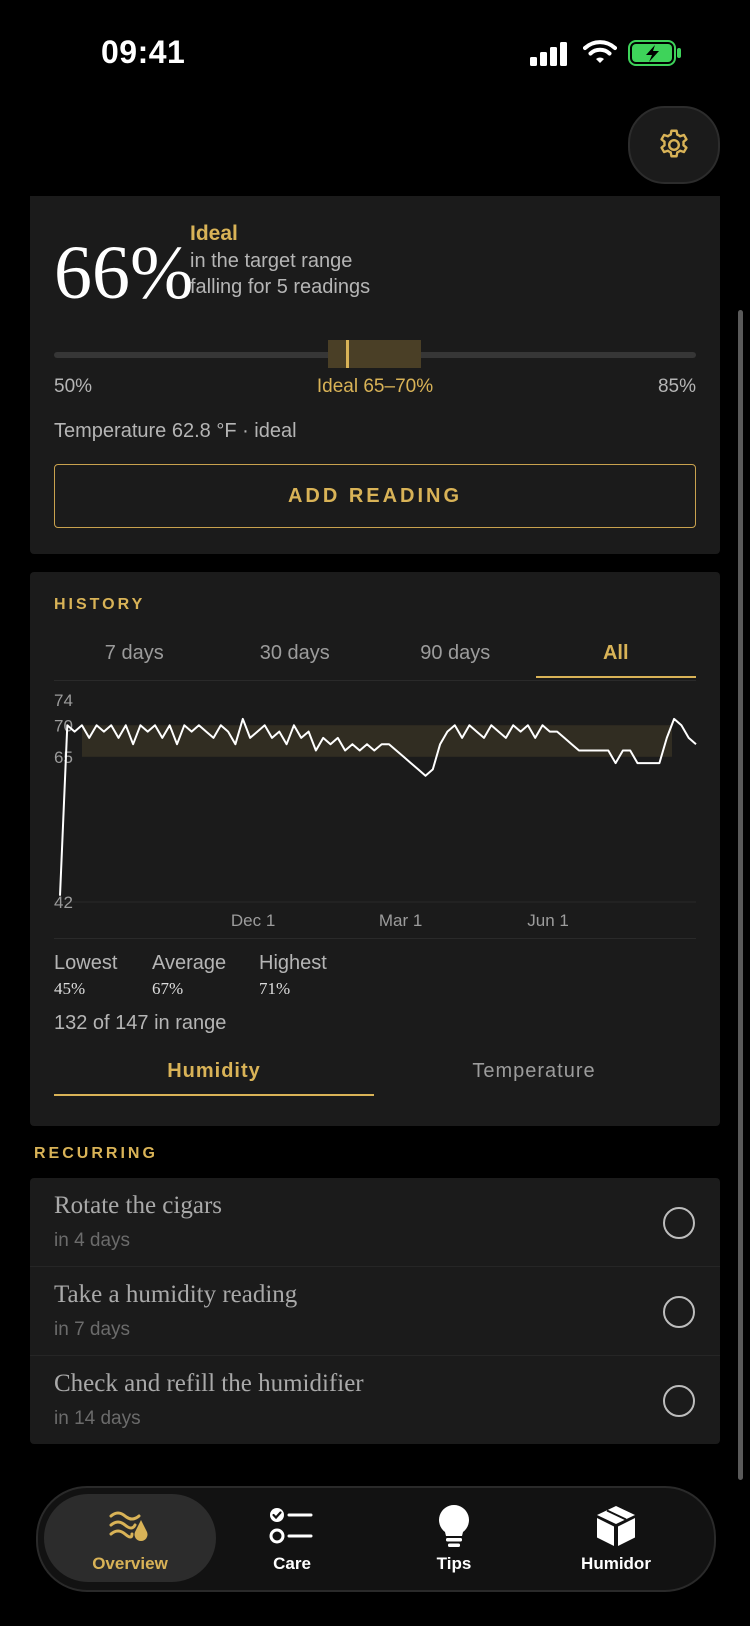 This screenshot has height=1626, width=750. I want to click on metric-tabs: Humidity Temperature, so click(375, 1076).